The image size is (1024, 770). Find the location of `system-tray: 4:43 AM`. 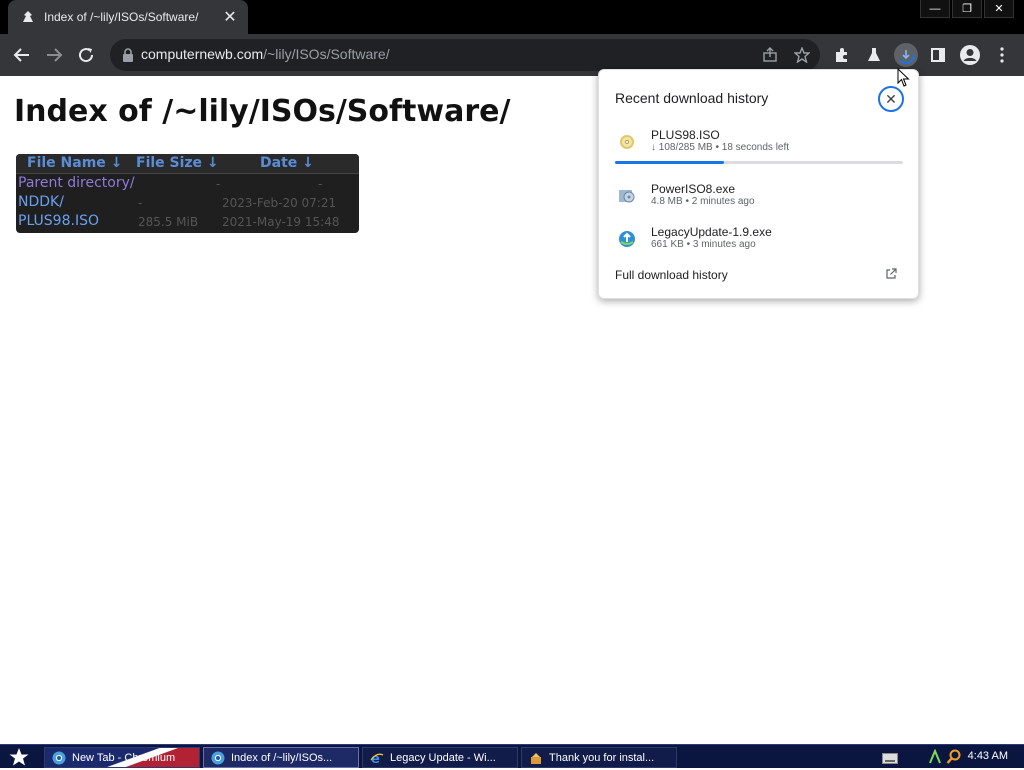

system-tray: 4:43 AM is located at coordinates (944, 757).